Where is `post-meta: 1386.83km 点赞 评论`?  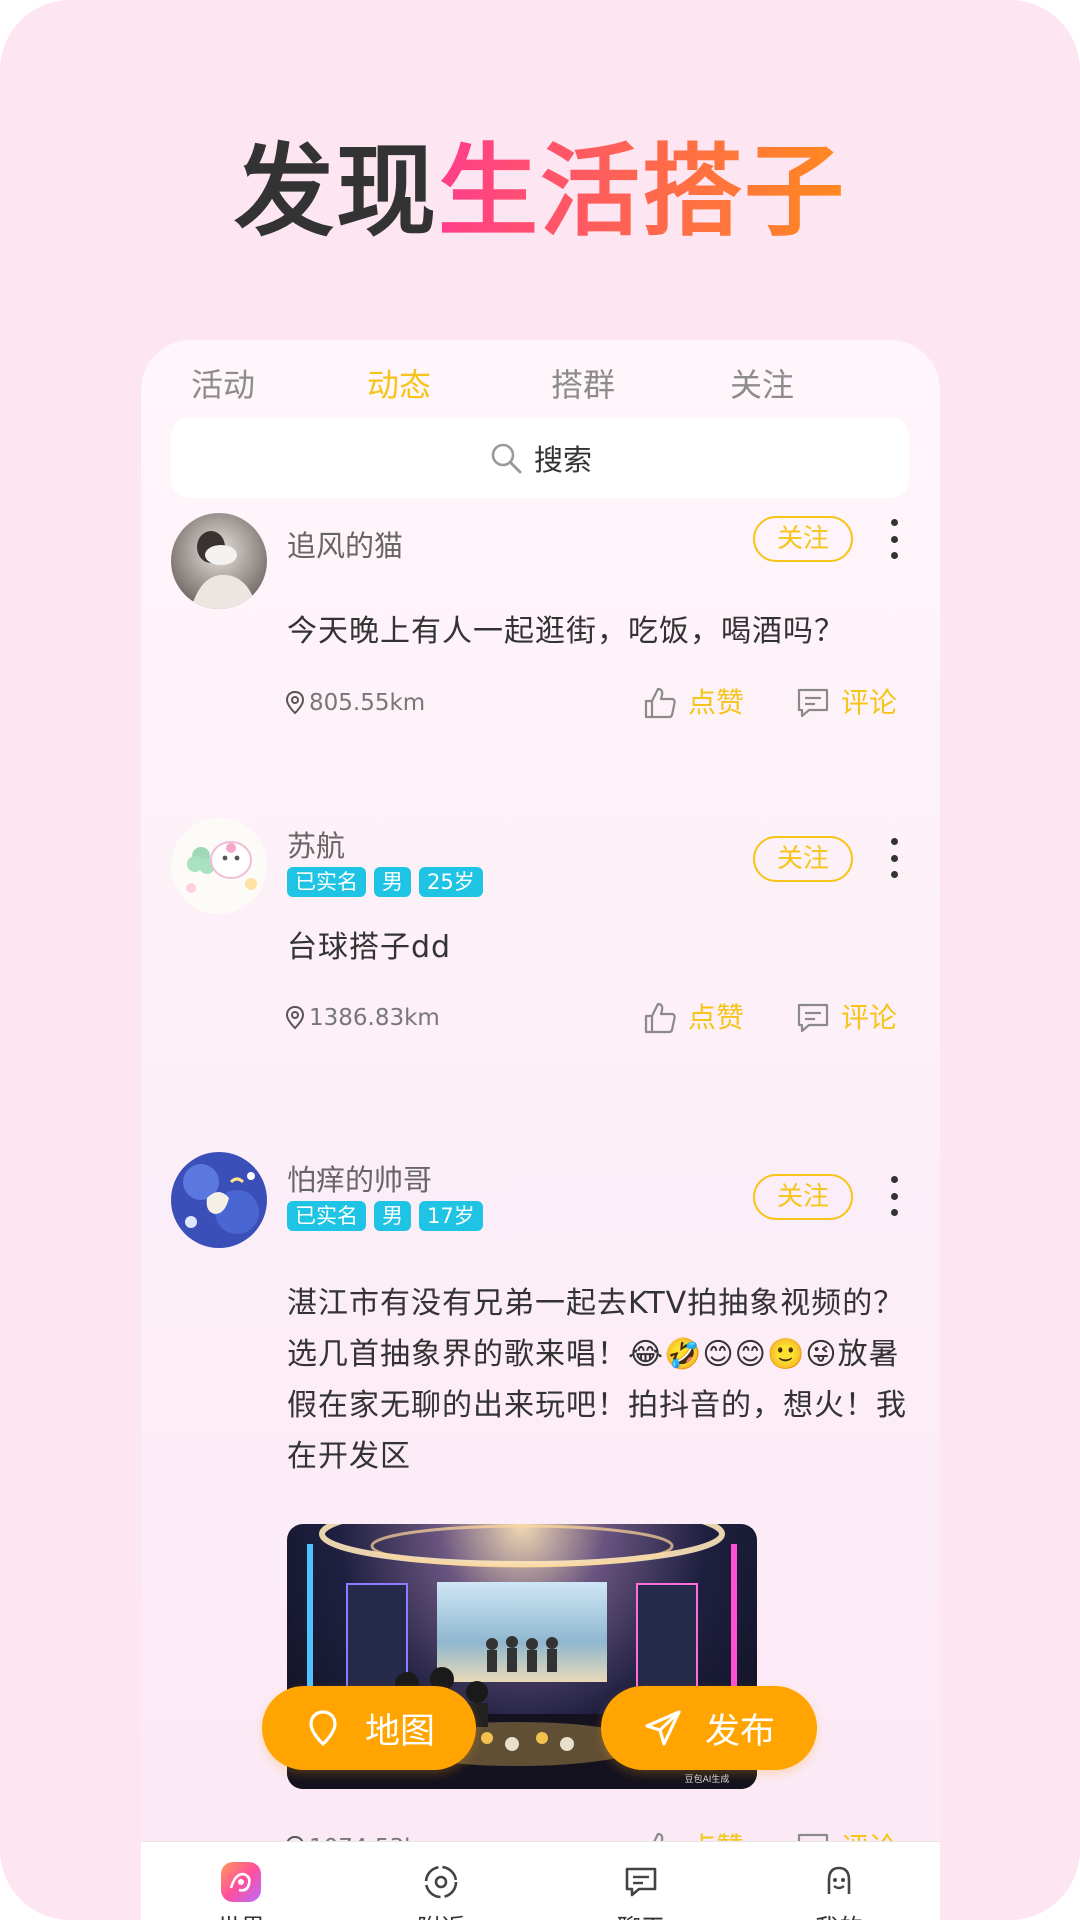
post-meta: 1386.83km 点赞 评论 is located at coordinates (600, 1018).